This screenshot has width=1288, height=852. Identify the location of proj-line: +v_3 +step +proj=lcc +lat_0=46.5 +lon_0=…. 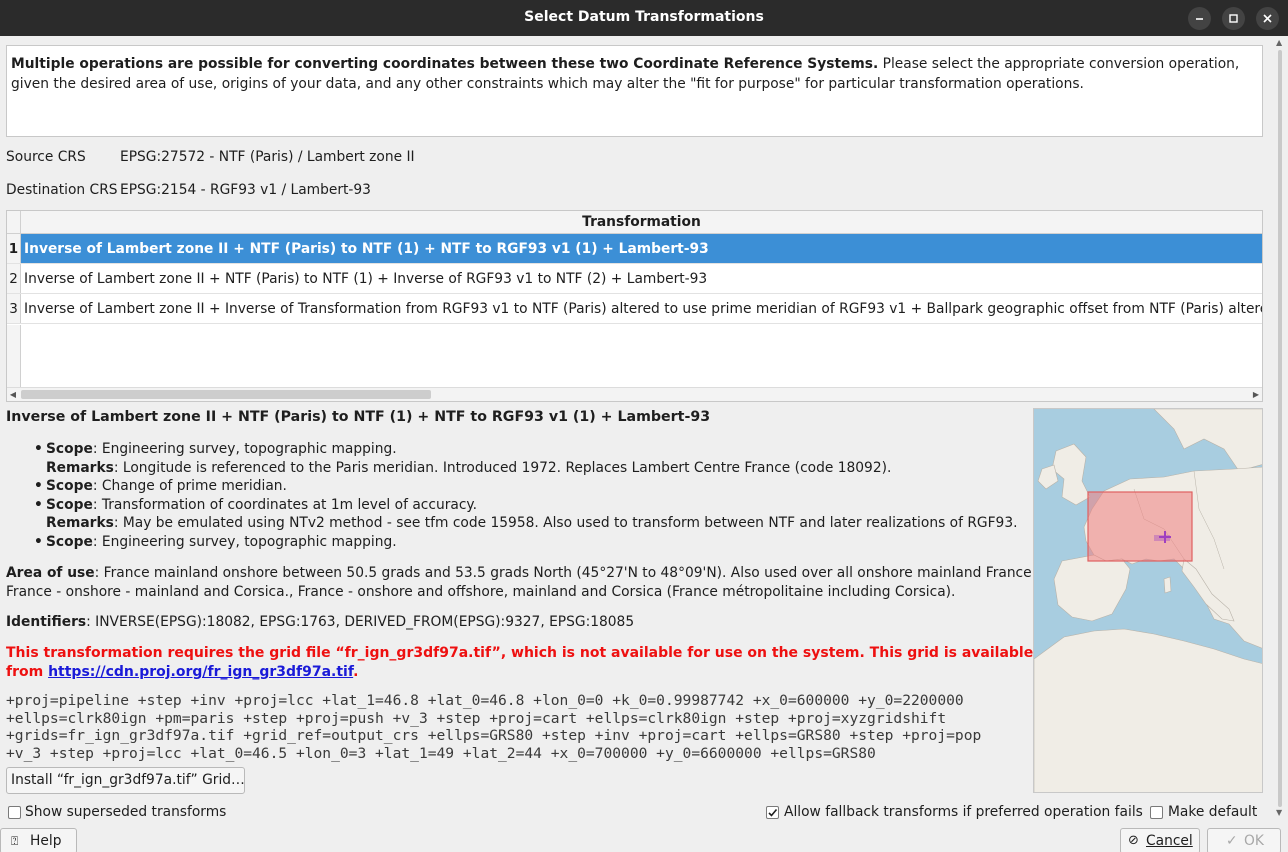
(441, 753).